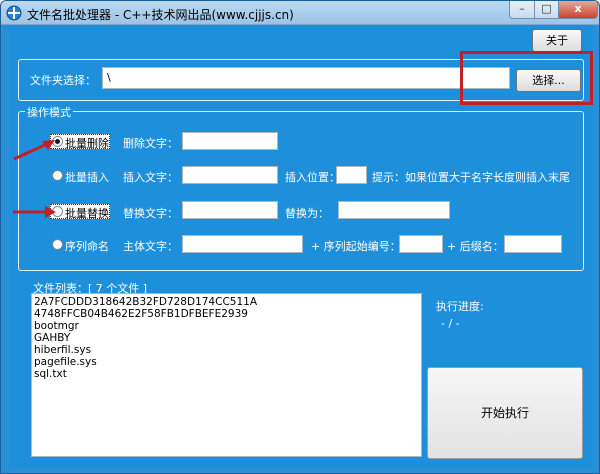 The height and width of the screenshot is (474, 600). What do you see at coordinates (546, 10) in the screenshot?
I see `maximize-button: □` at bounding box center [546, 10].